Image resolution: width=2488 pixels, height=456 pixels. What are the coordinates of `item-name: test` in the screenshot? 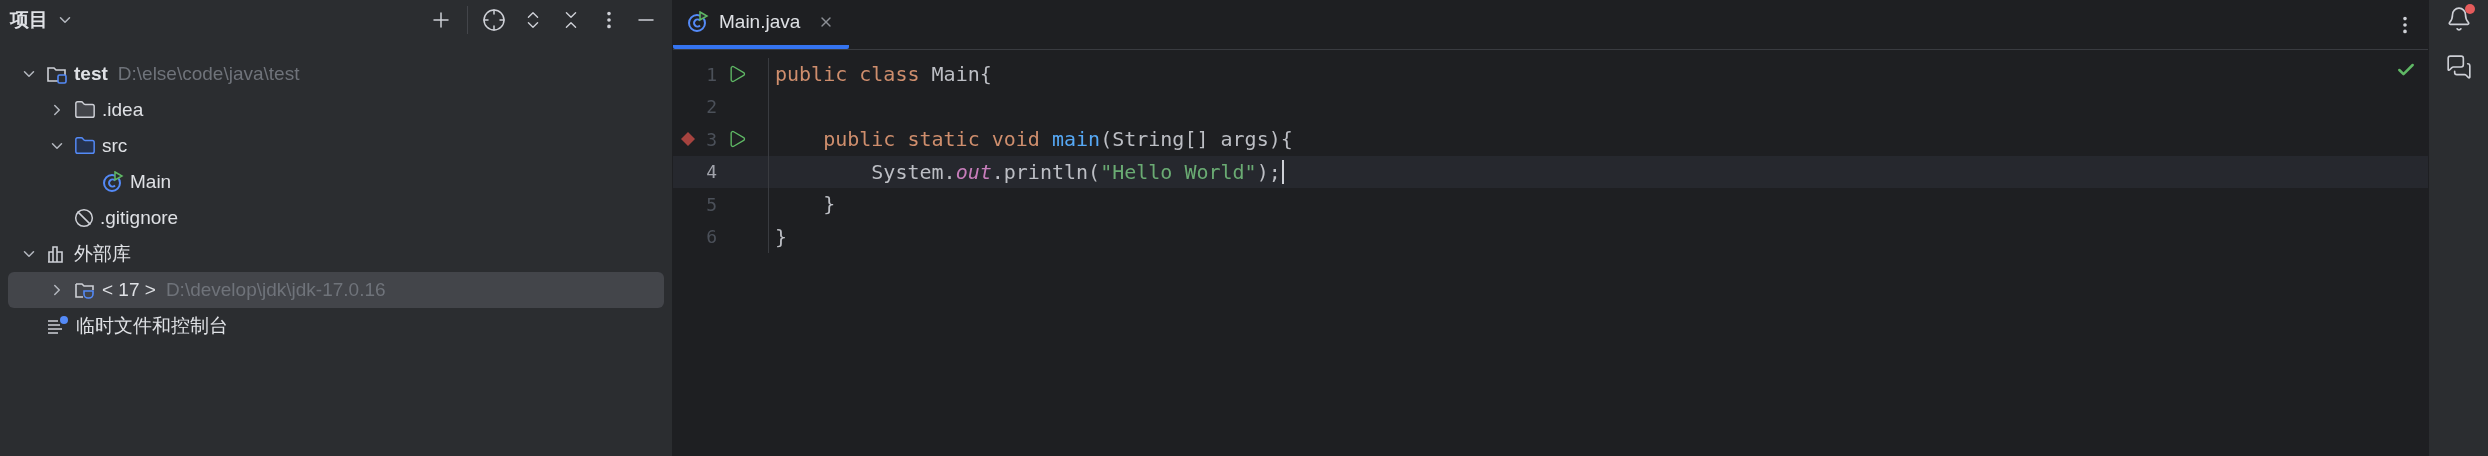 It's located at (91, 73).